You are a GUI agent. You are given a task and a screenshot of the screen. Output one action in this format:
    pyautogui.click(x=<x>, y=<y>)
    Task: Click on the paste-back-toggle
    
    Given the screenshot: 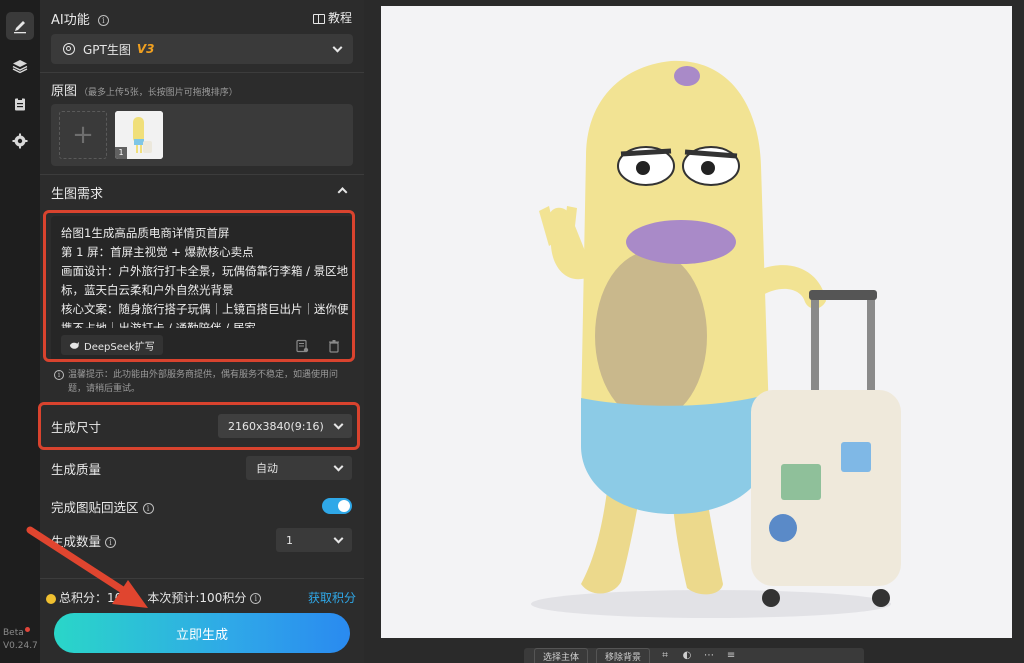 What is the action you would take?
    pyautogui.click(x=337, y=506)
    